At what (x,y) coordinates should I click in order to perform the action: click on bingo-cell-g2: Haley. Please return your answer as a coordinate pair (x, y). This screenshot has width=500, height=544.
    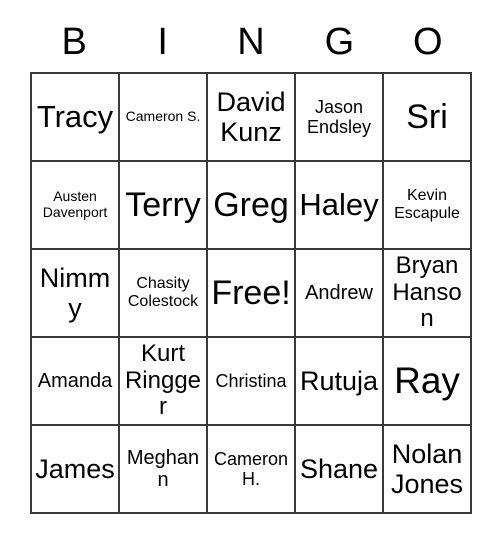
    Looking at the image, I should click on (340, 206).